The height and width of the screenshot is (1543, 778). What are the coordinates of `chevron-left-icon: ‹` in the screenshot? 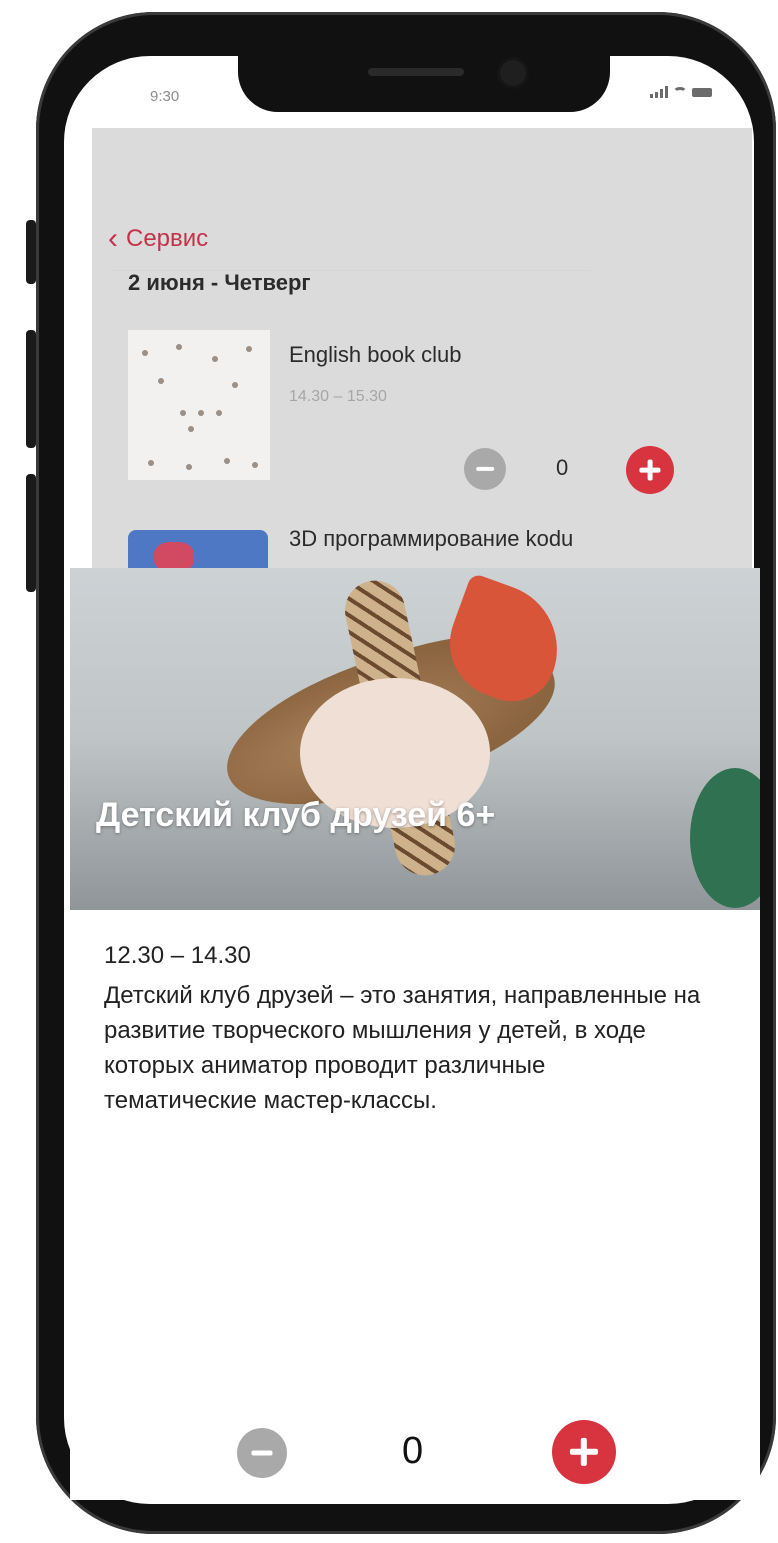 It's located at (113, 238).